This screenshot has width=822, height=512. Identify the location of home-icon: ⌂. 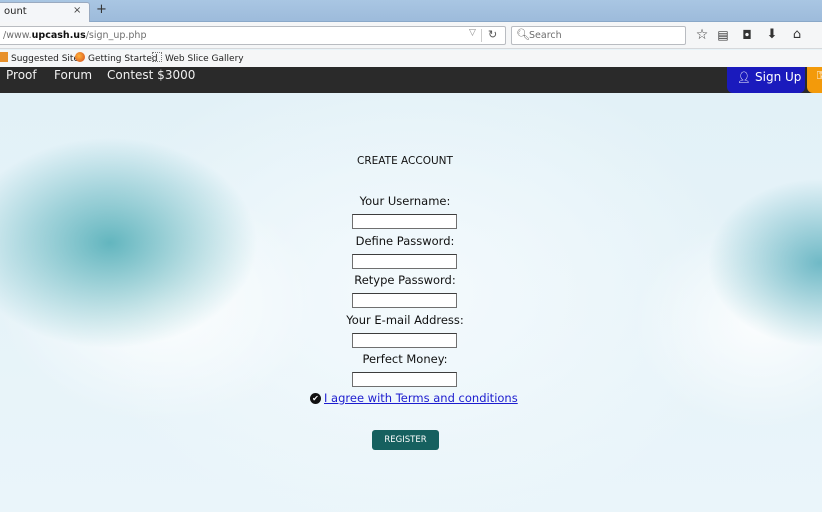
(797, 34).